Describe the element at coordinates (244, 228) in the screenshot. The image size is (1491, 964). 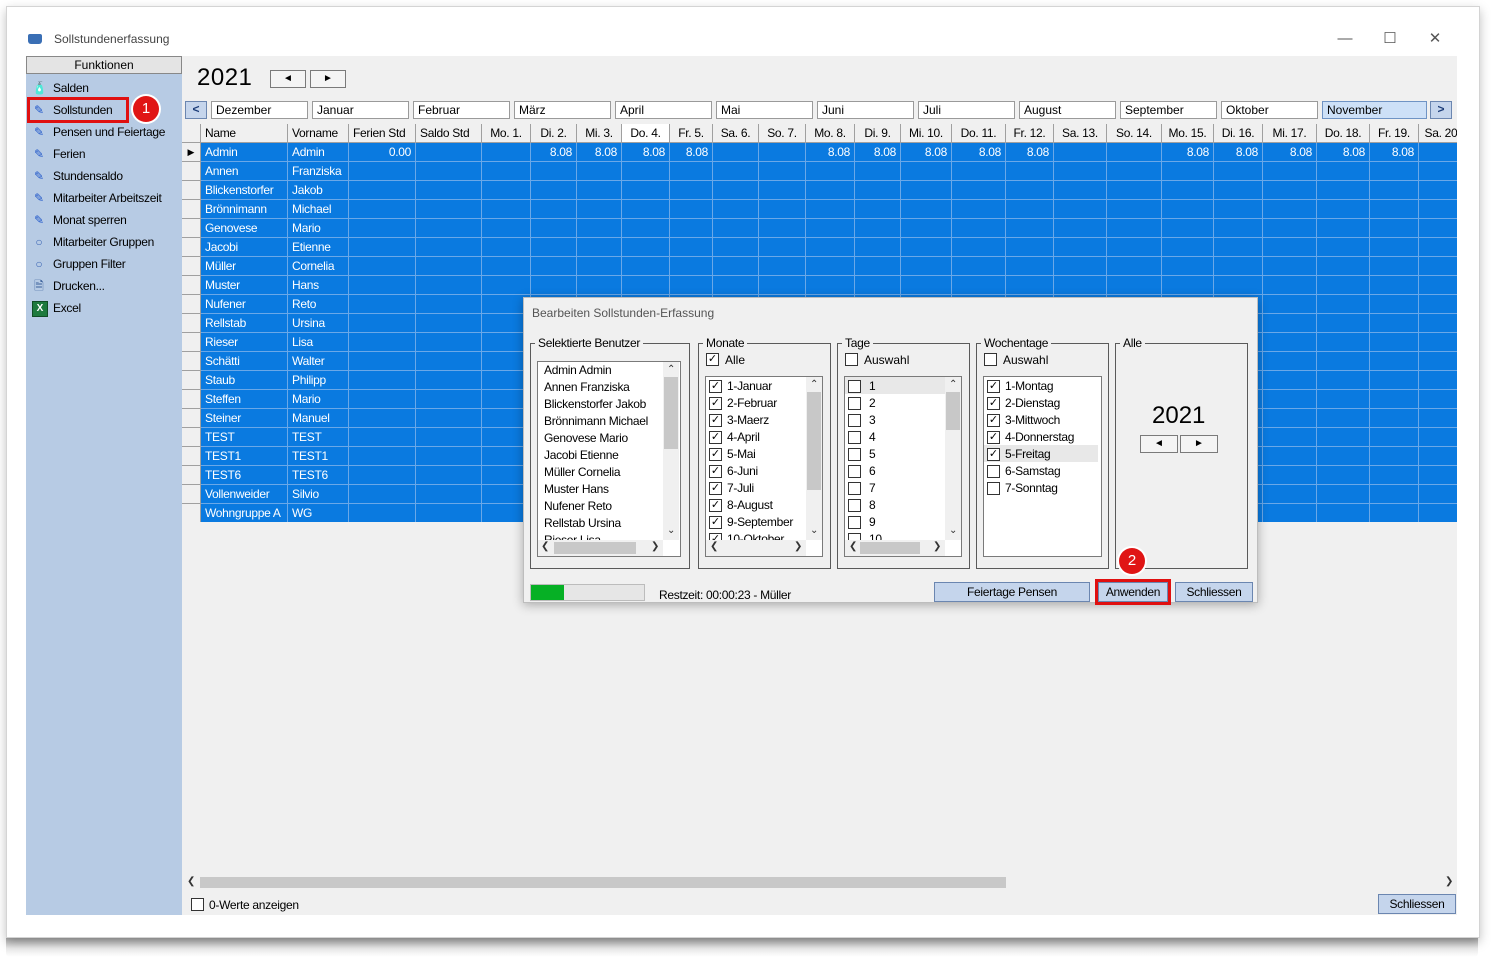
I see `cell-name: Genovese` at that location.